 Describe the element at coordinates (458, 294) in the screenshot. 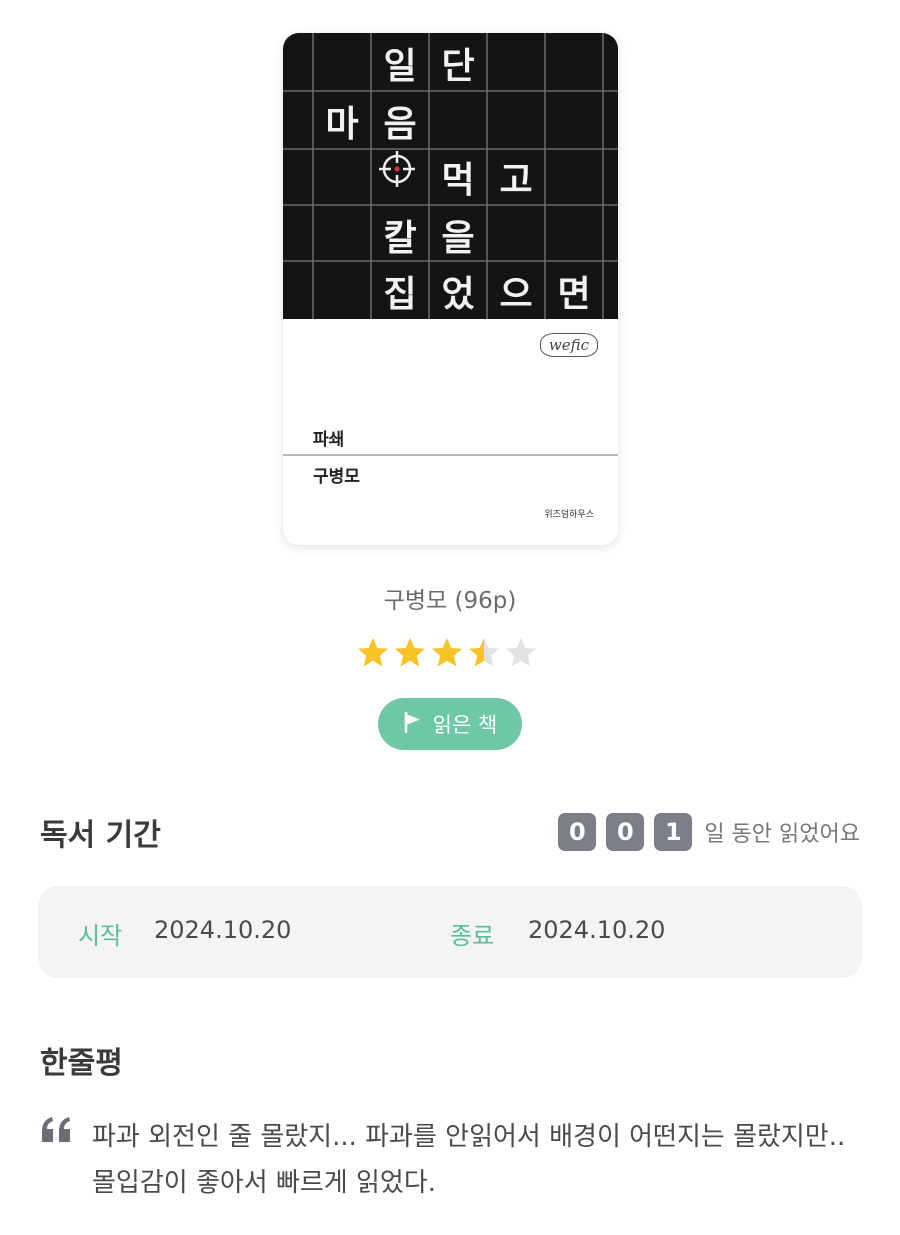

I see `cover-char: 었` at that location.